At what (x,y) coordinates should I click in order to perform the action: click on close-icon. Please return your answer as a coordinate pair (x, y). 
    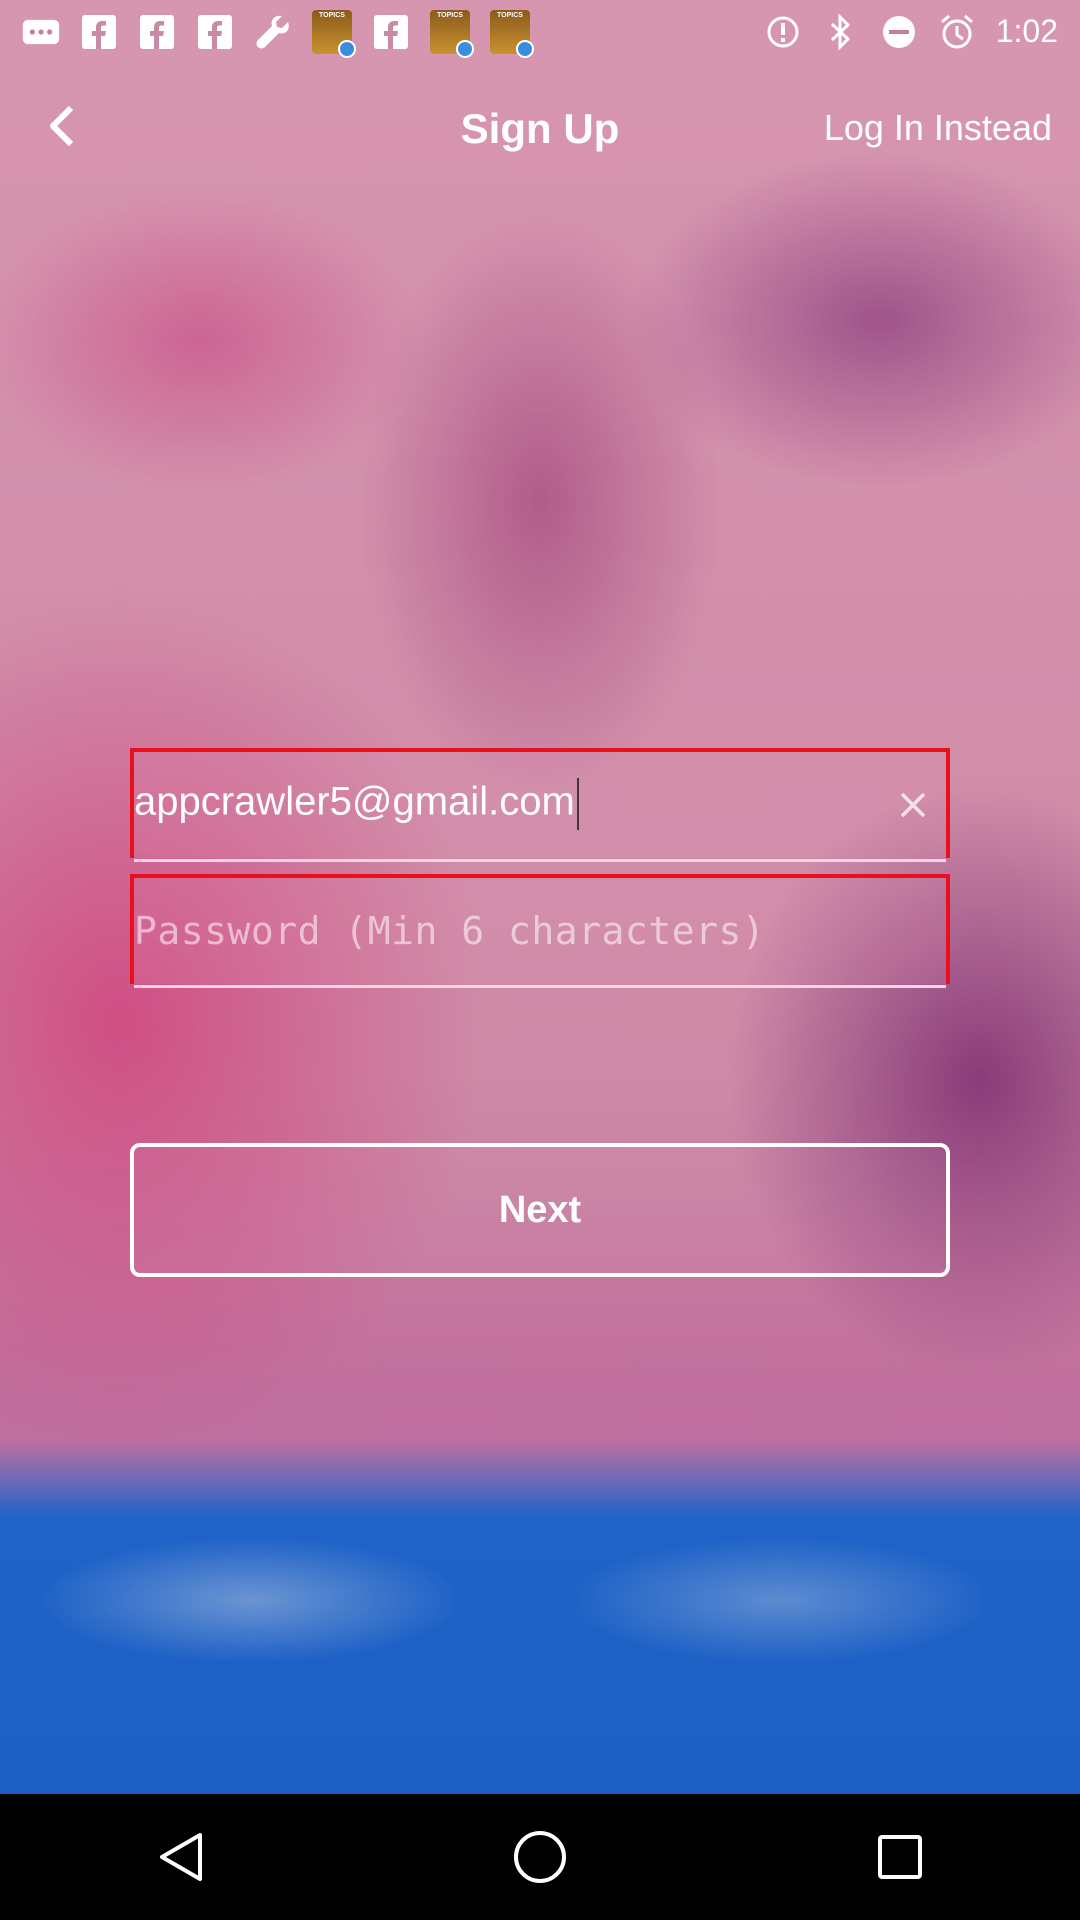
    Looking at the image, I should click on (913, 805).